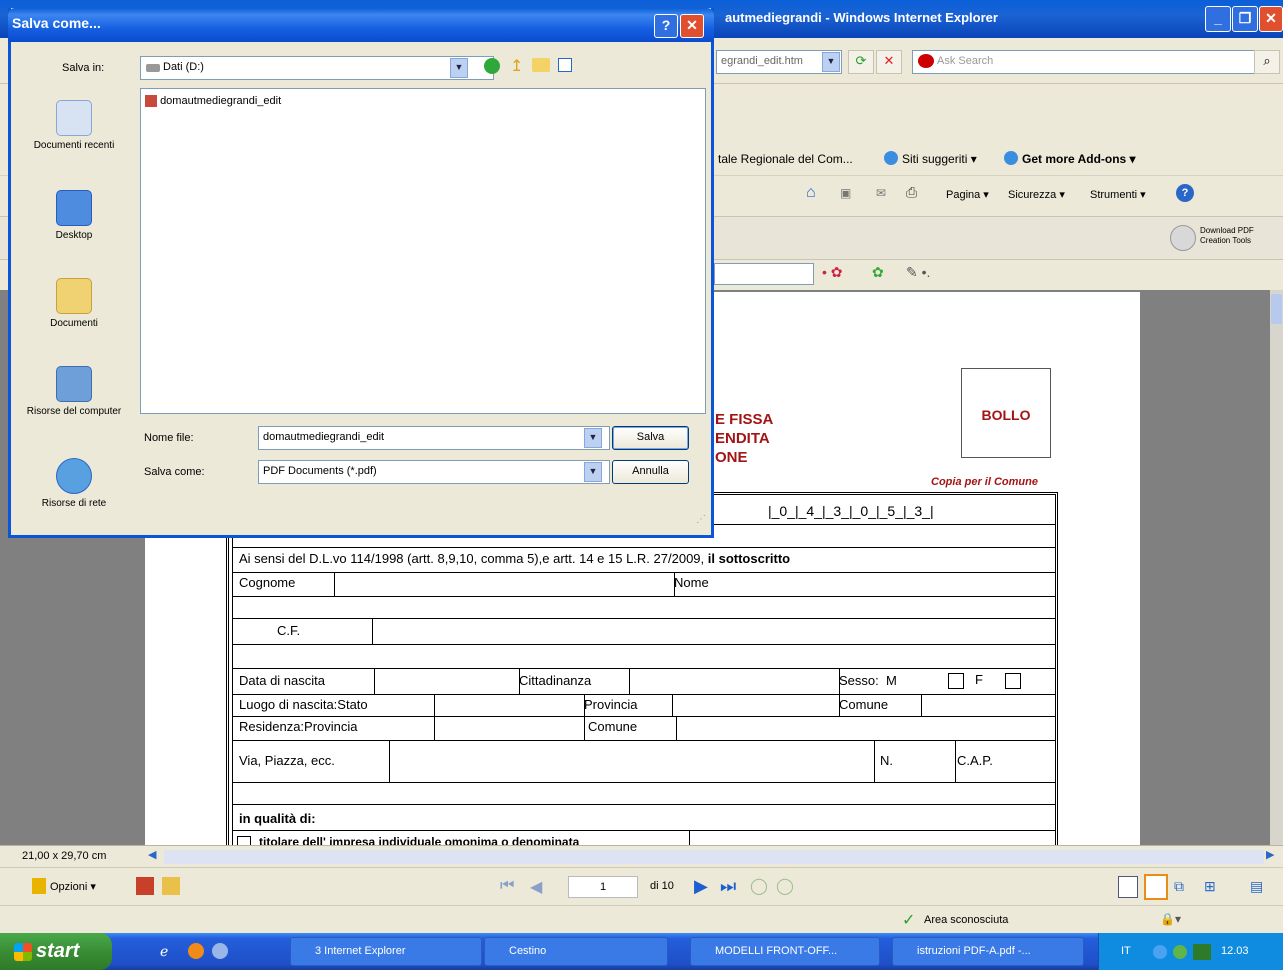 The width and height of the screenshot is (1283, 970). Describe the element at coordinates (1270, 854) in the screenshot. I see `scroll-right-icon: ▶` at that location.